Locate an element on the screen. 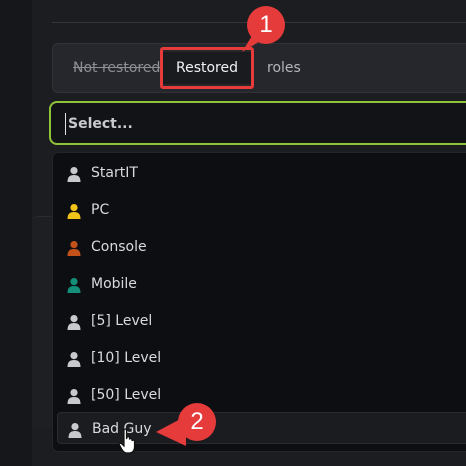 This screenshot has width=466, height=466. roles-label: roles is located at coordinates (284, 68).